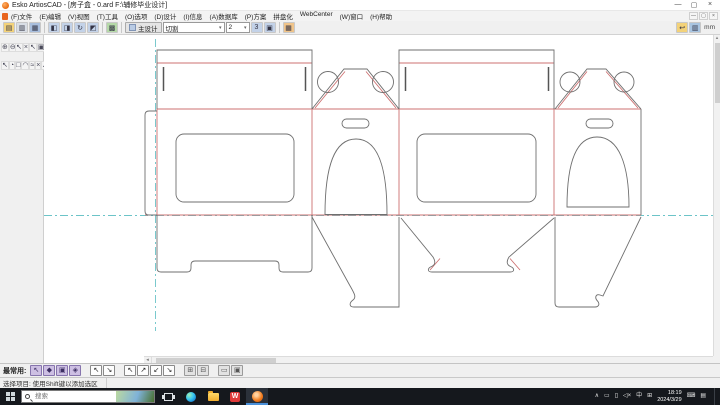 Image resolution: width=720 pixels, height=405 pixels. I want to click on chevron-down-icon: ▾, so click(220, 27).